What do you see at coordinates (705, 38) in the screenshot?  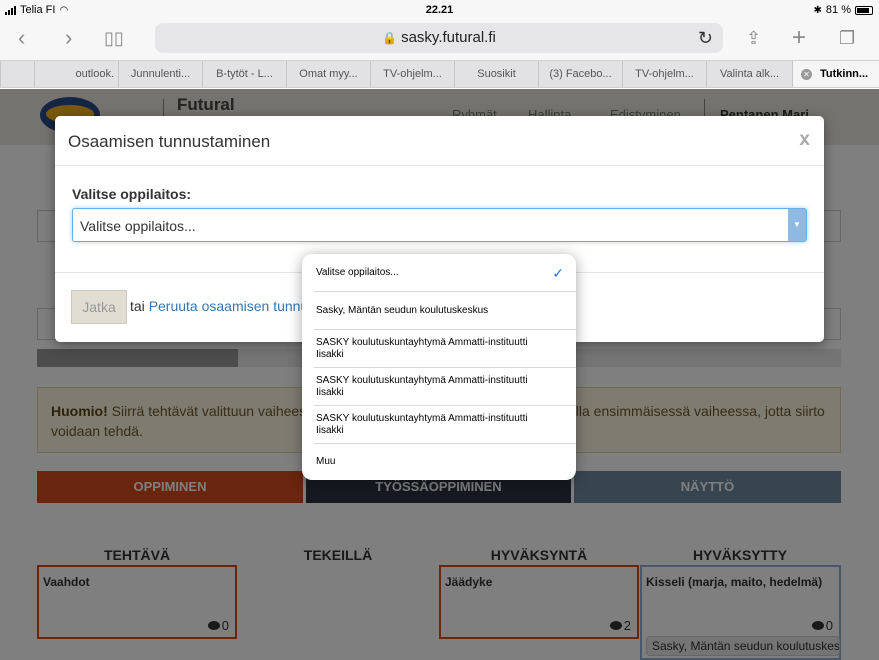 I see `reload-icon: ↻` at bounding box center [705, 38].